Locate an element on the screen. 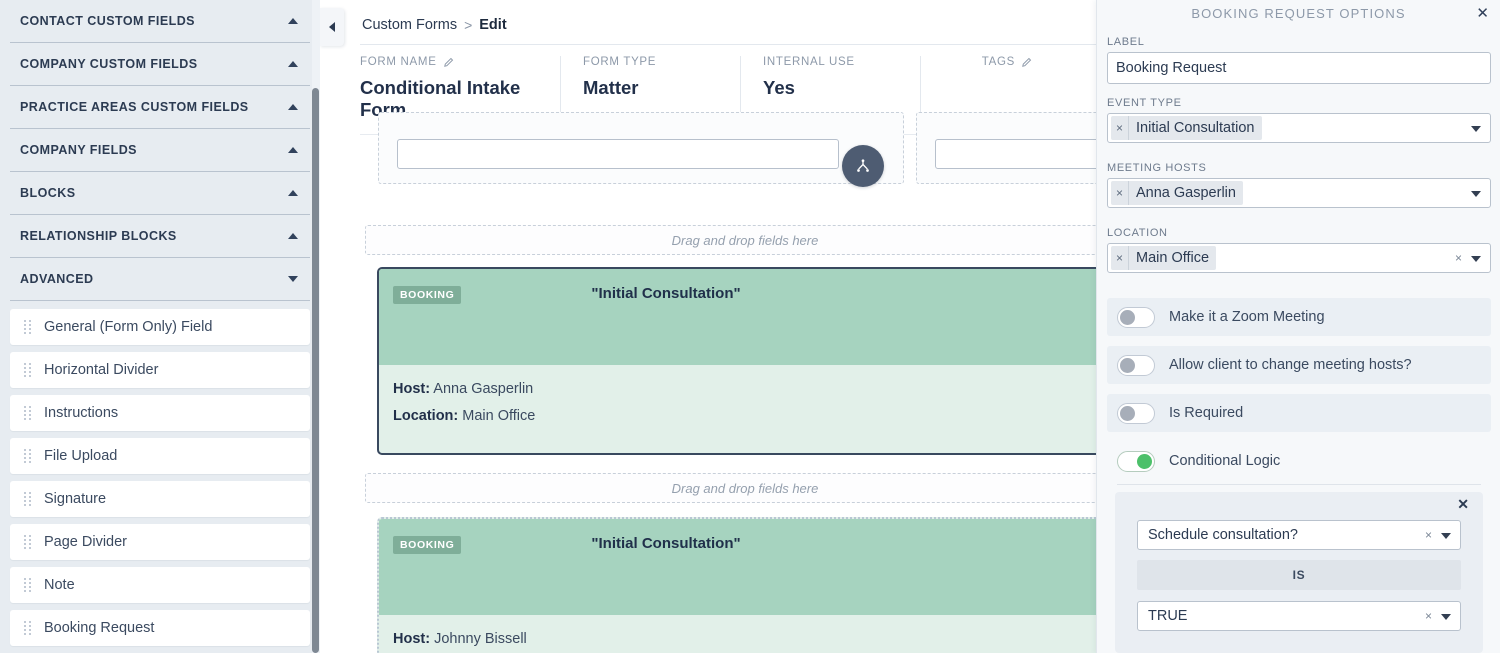 Image resolution: width=1500 pixels, height=653 pixels. palette-item-label: Note is located at coordinates (59, 585).